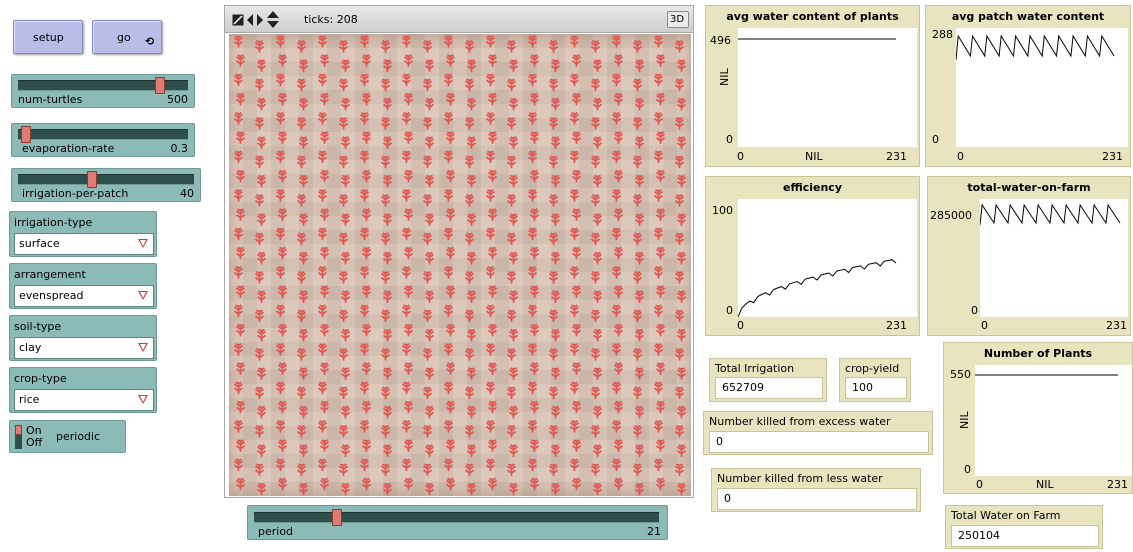  What do you see at coordinates (812, 16) in the screenshot?
I see `plot-title: avg water content of plants` at bounding box center [812, 16].